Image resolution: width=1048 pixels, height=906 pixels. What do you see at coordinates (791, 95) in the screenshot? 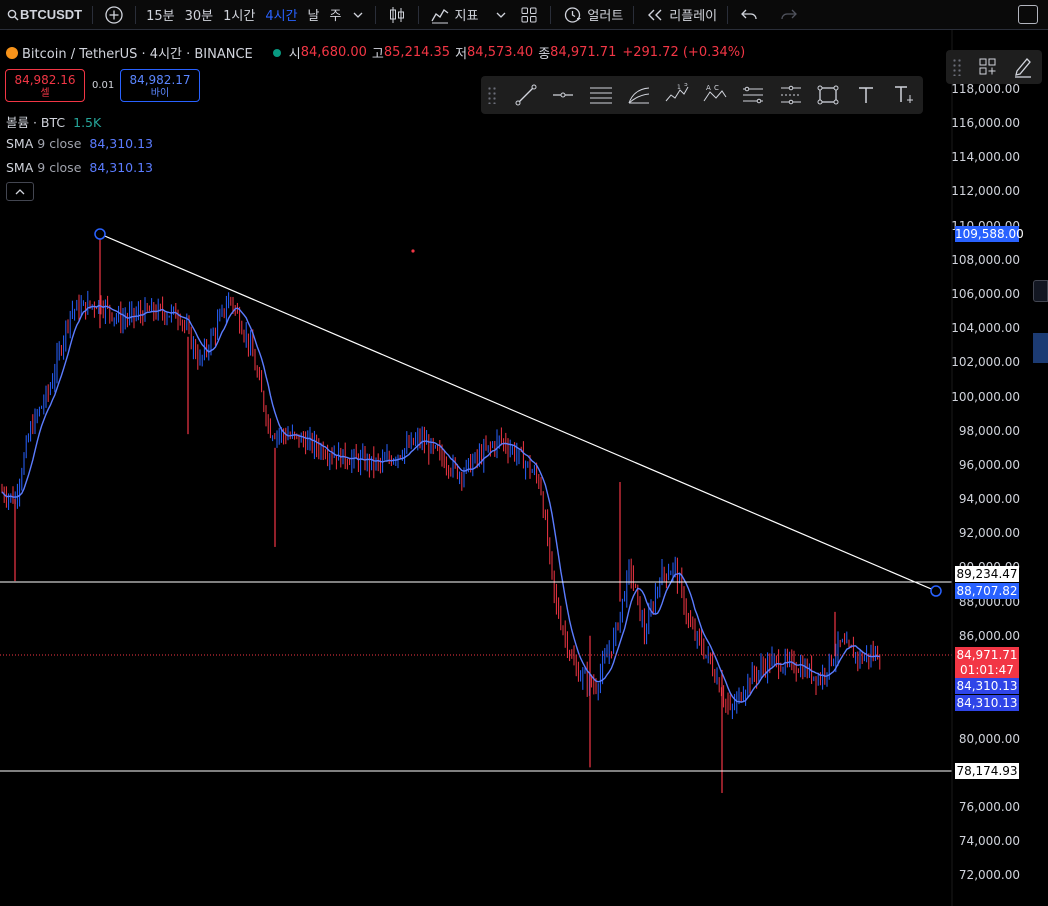
I see `date-range-tool` at bounding box center [791, 95].